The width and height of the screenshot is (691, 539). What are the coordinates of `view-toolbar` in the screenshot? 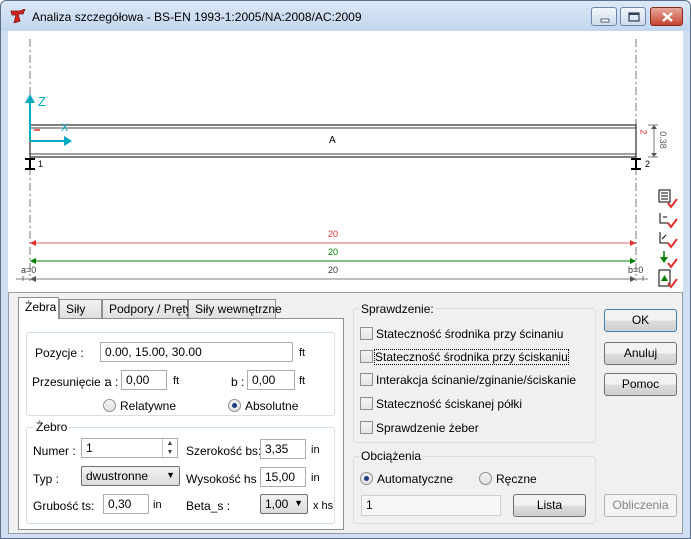 It's located at (668, 239).